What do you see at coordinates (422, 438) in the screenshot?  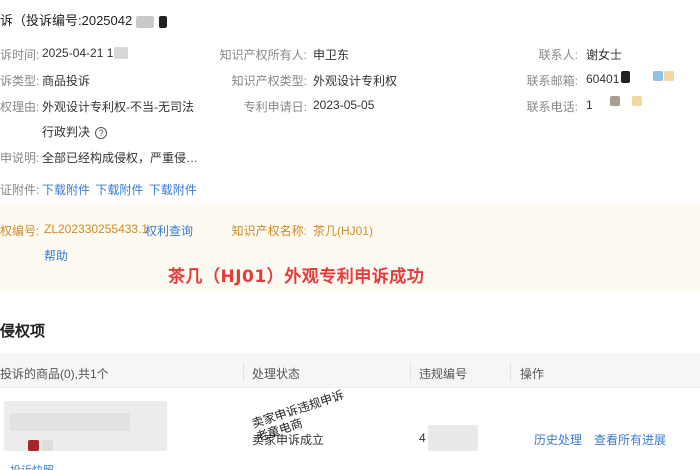 I see `row-violation-number: 4` at bounding box center [422, 438].